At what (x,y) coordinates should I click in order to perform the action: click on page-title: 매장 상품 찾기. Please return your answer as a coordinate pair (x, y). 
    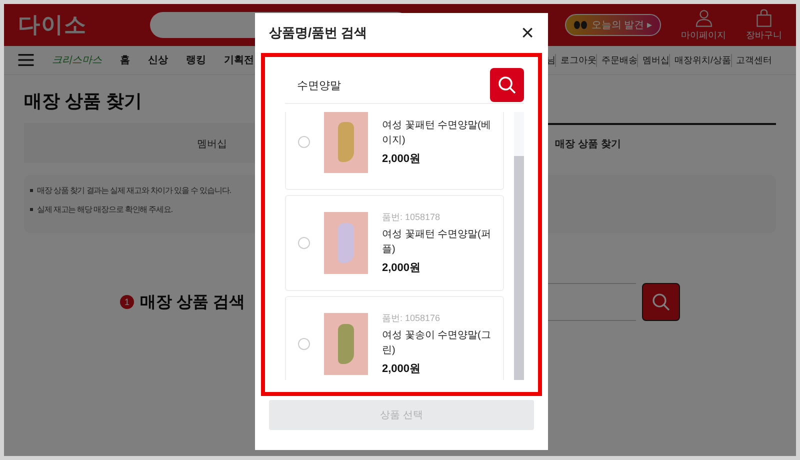
    Looking at the image, I should click on (84, 101).